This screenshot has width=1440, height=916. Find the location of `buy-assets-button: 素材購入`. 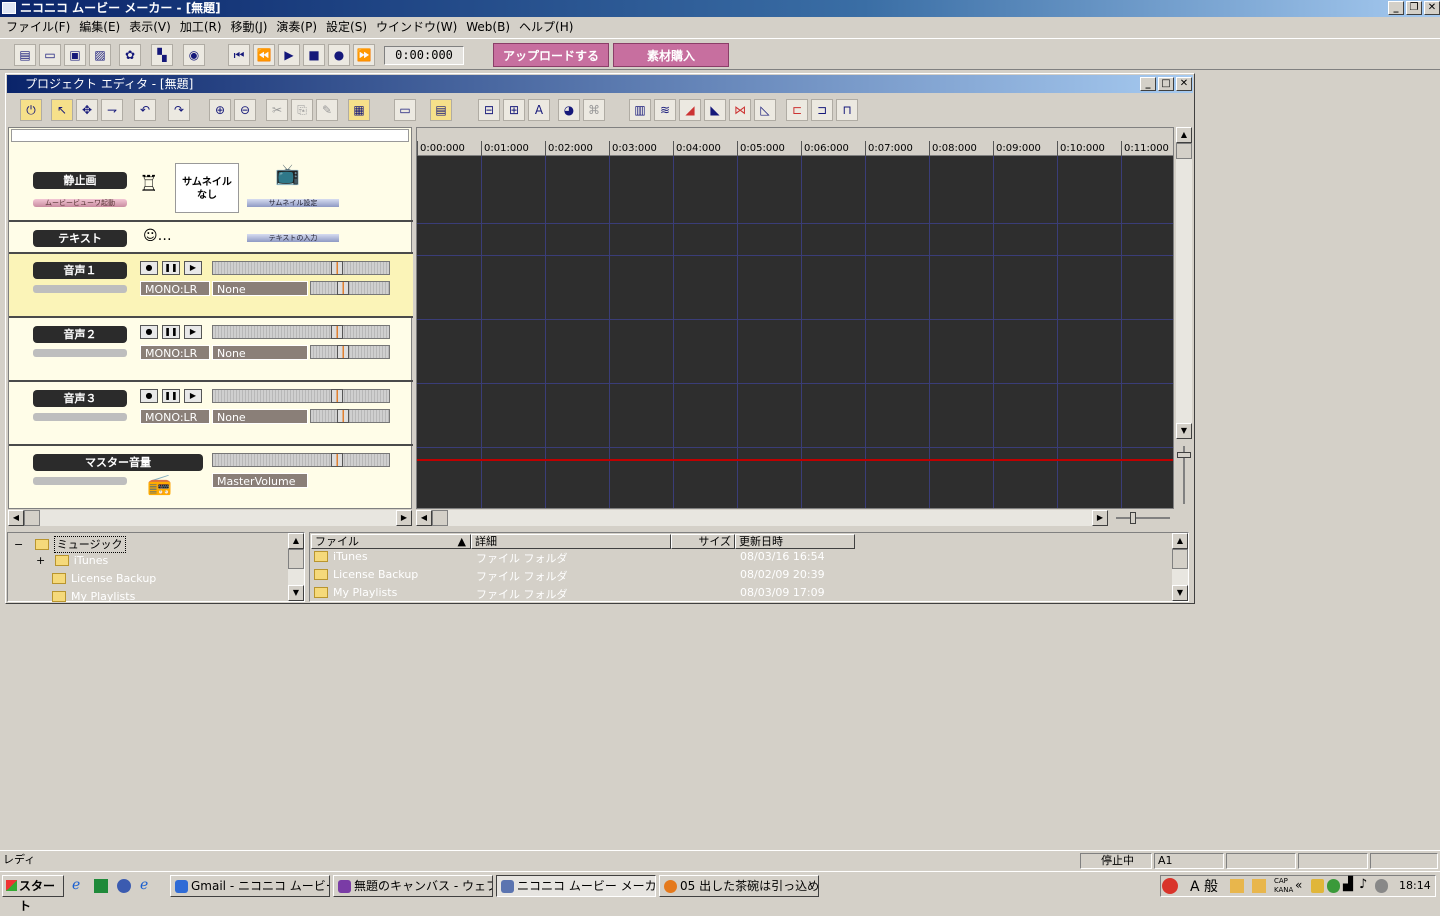

buy-assets-button: 素材購入 is located at coordinates (671, 55).